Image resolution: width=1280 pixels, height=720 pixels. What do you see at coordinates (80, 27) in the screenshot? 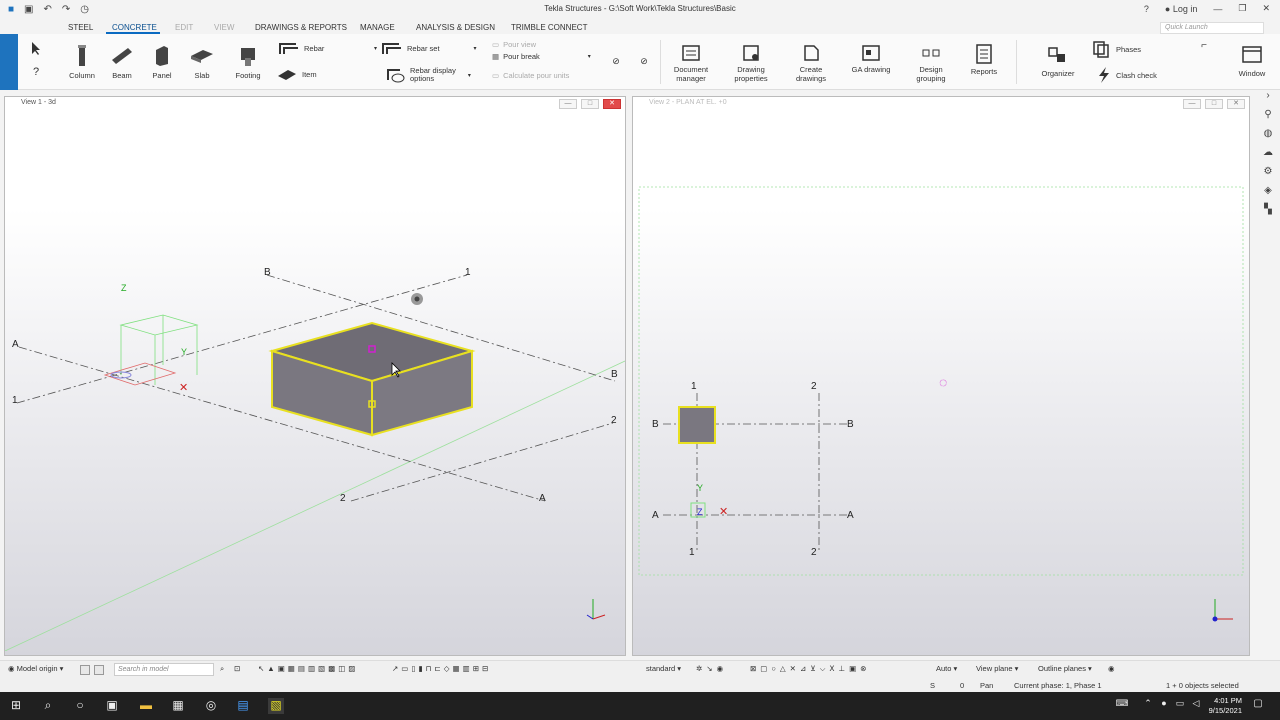
I see `tab-steel: STEEL` at bounding box center [80, 27].